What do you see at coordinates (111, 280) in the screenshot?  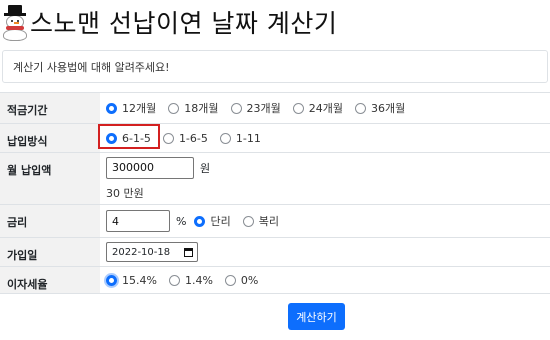 I see `tax-focus-ring` at bounding box center [111, 280].